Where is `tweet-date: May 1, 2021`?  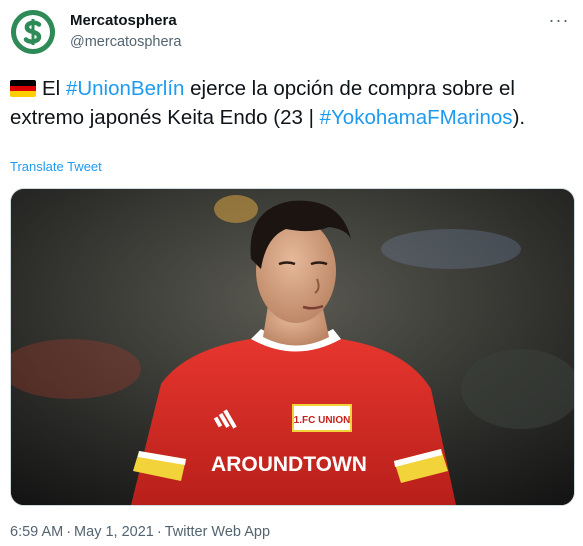 tweet-date: May 1, 2021 is located at coordinates (114, 532).